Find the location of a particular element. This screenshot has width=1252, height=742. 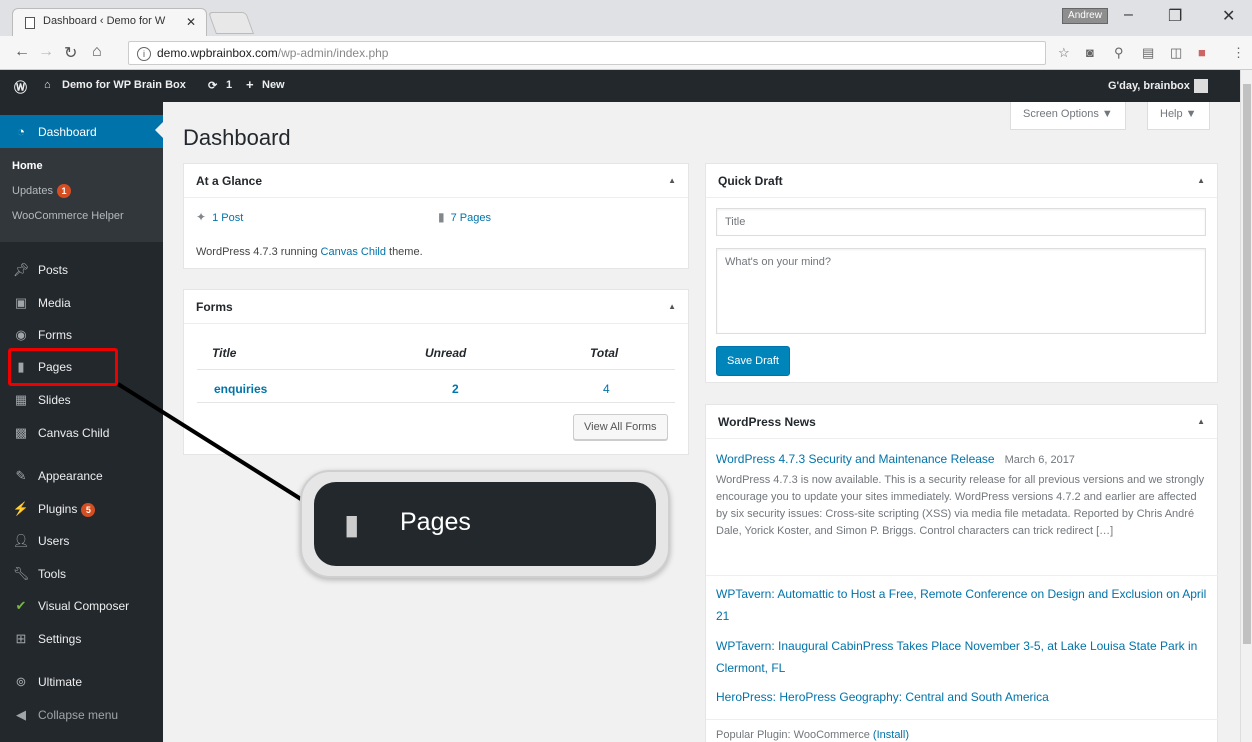

scrollbar-thumb is located at coordinates (1247, 364).